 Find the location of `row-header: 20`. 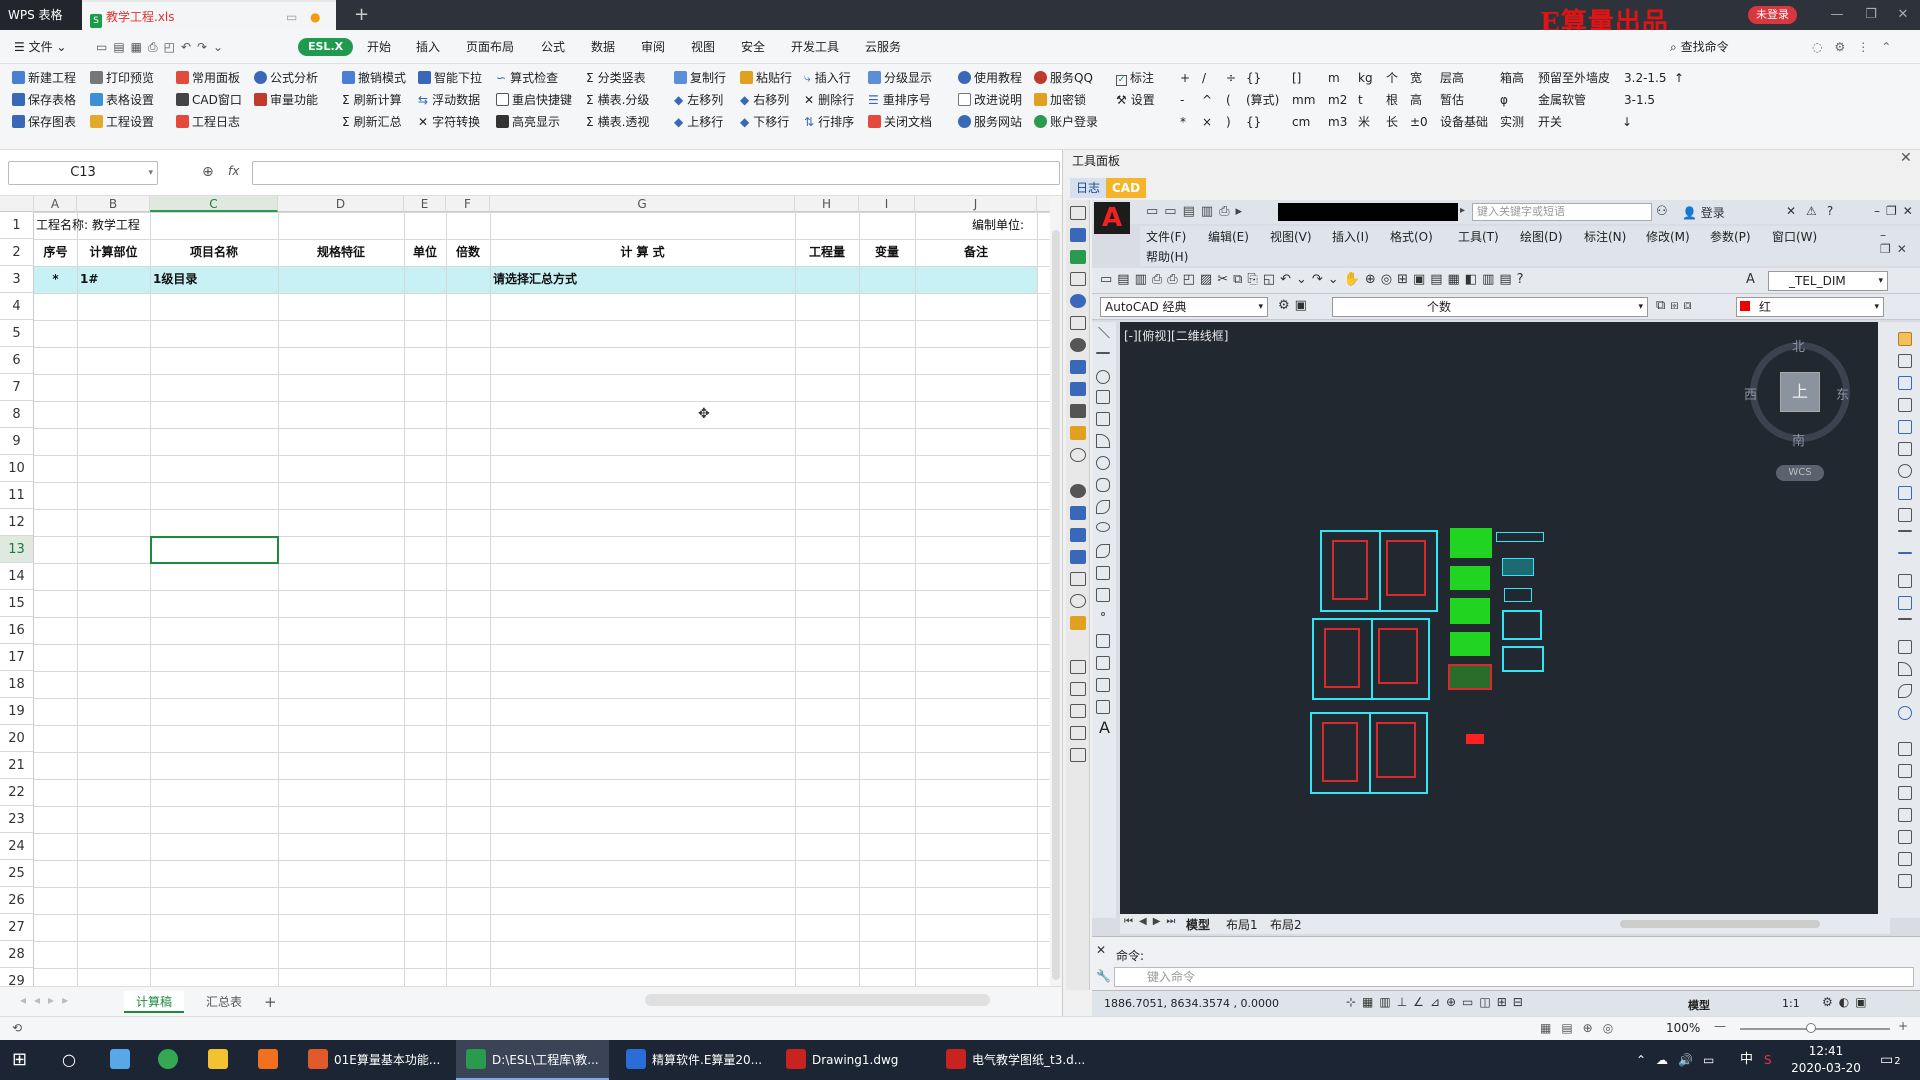

row-header: 20 is located at coordinates (17, 738).